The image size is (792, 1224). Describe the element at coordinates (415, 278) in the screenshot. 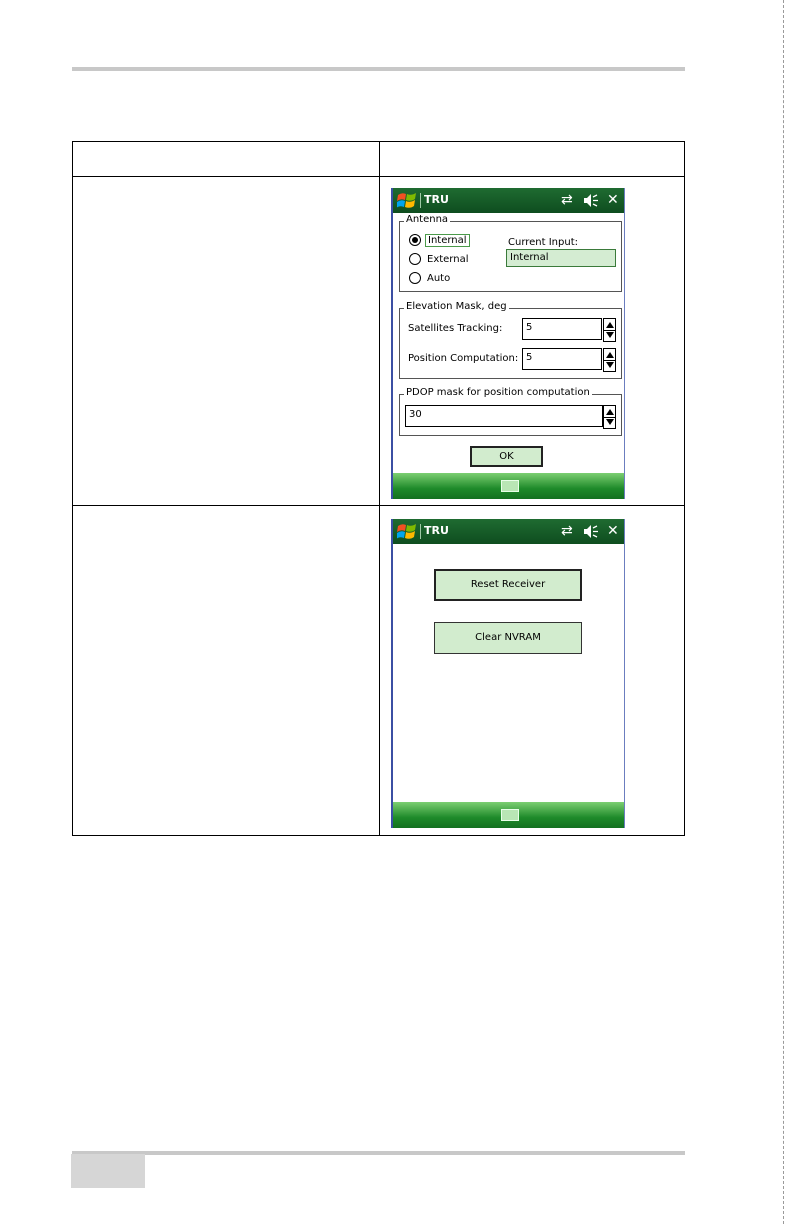

I see `radio-auto` at that location.